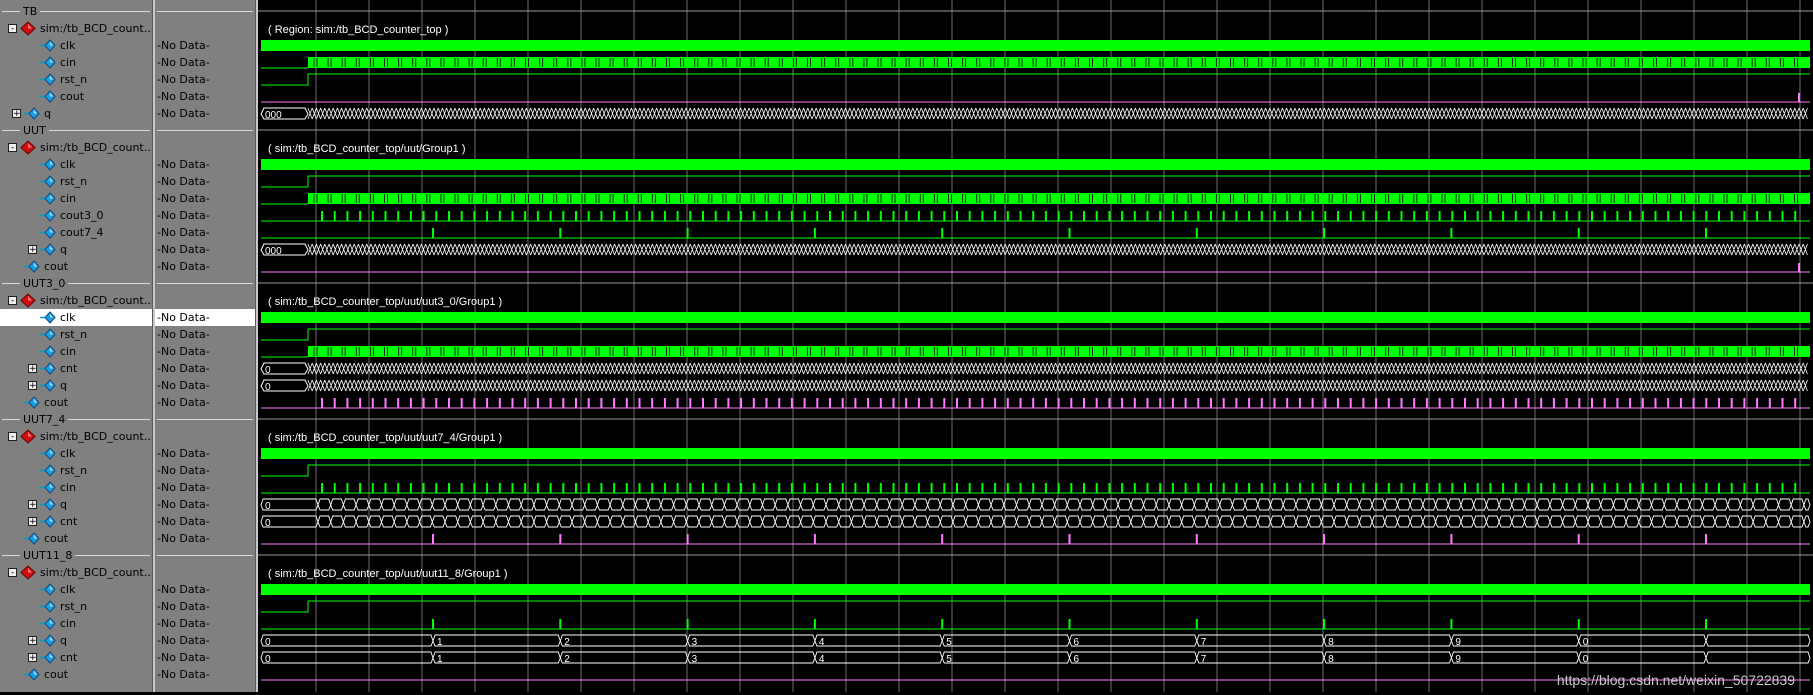  What do you see at coordinates (76, 130) in the screenshot?
I see `group-divider: UUT` at bounding box center [76, 130].